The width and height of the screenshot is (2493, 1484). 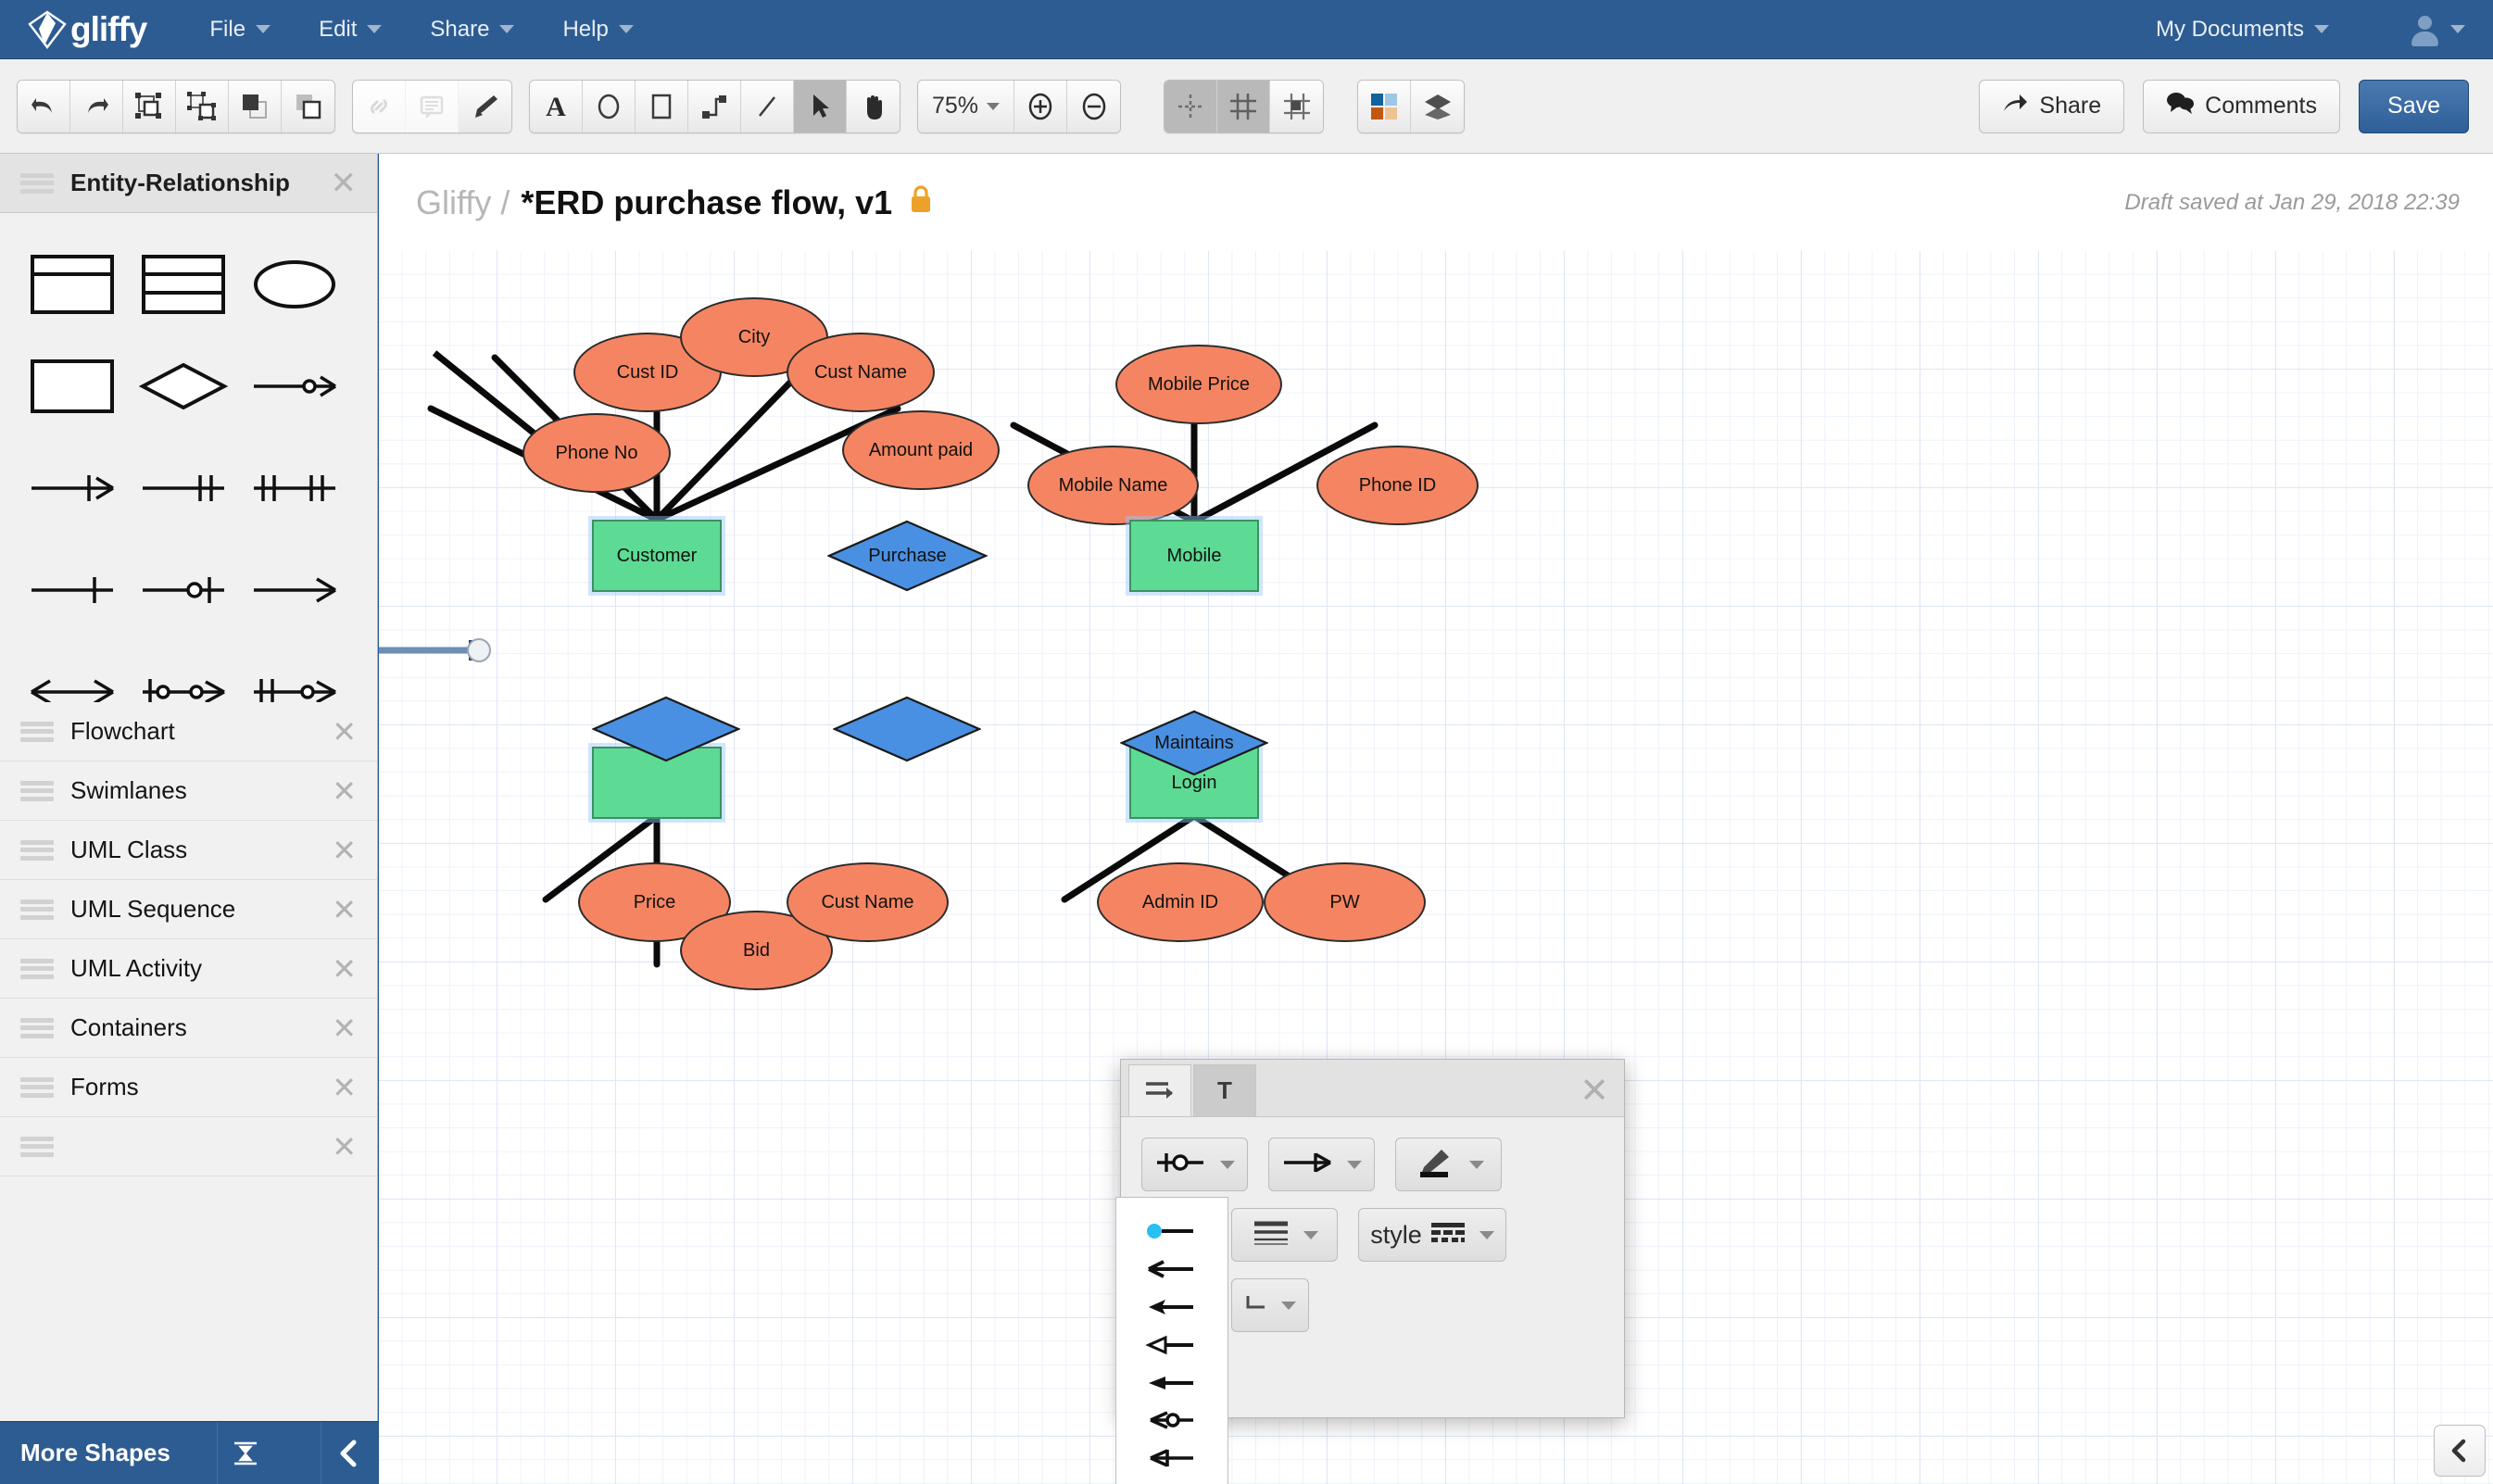 What do you see at coordinates (1172, 1308) in the screenshot?
I see `arrow-option-solid-arrow` at bounding box center [1172, 1308].